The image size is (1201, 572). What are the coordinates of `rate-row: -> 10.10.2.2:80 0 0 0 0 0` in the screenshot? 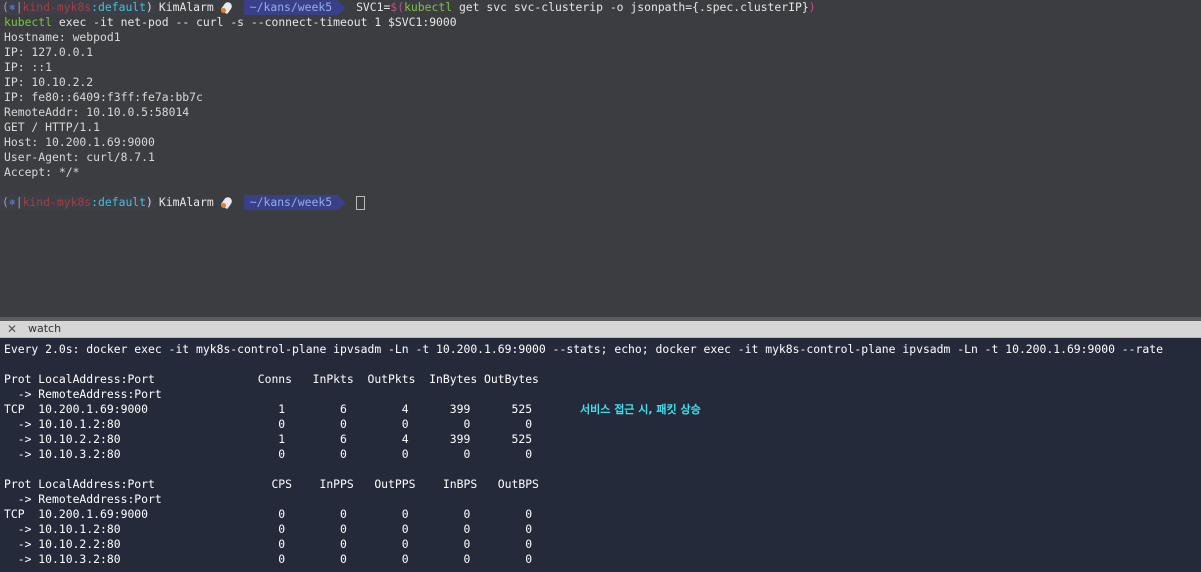 It's located at (268, 544).